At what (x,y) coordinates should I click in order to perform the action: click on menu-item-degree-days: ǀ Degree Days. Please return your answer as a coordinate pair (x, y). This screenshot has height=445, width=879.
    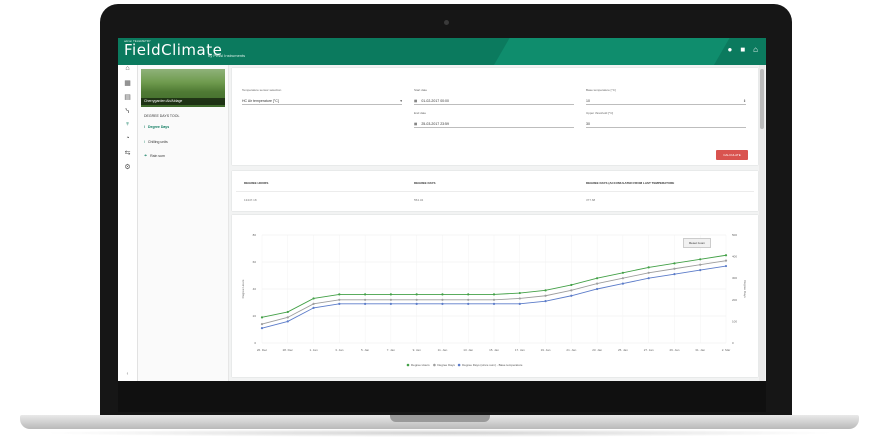
    Looking at the image, I should click on (156, 127).